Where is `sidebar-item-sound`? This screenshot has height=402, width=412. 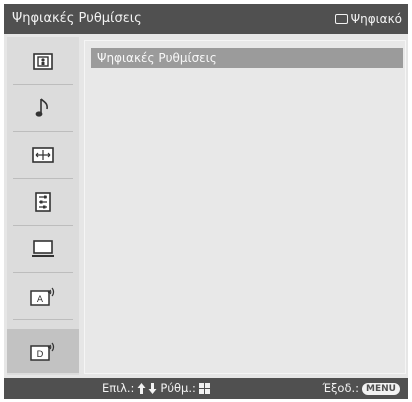
sidebar-item-sound is located at coordinates (43, 108).